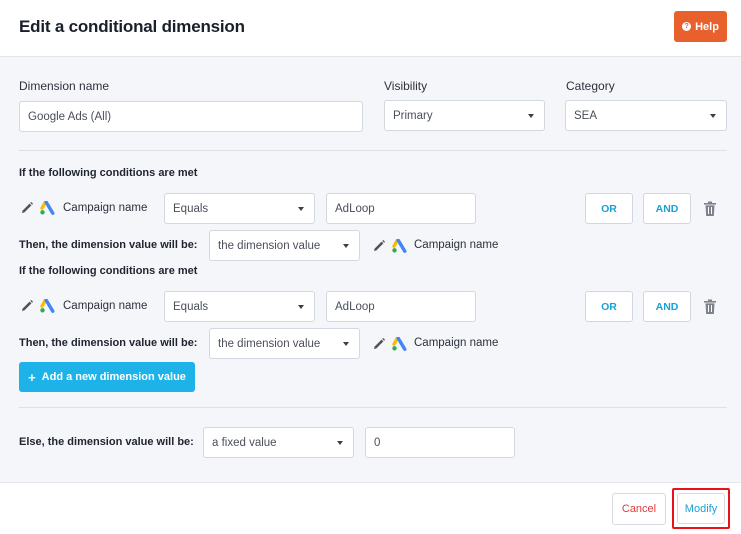 The width and height of the screenshot is (741, 534). What do you see at coordinates (244, 442) in the screenshot?
I see `else-select-value: a fixed value` at bounding box center [244, 442].